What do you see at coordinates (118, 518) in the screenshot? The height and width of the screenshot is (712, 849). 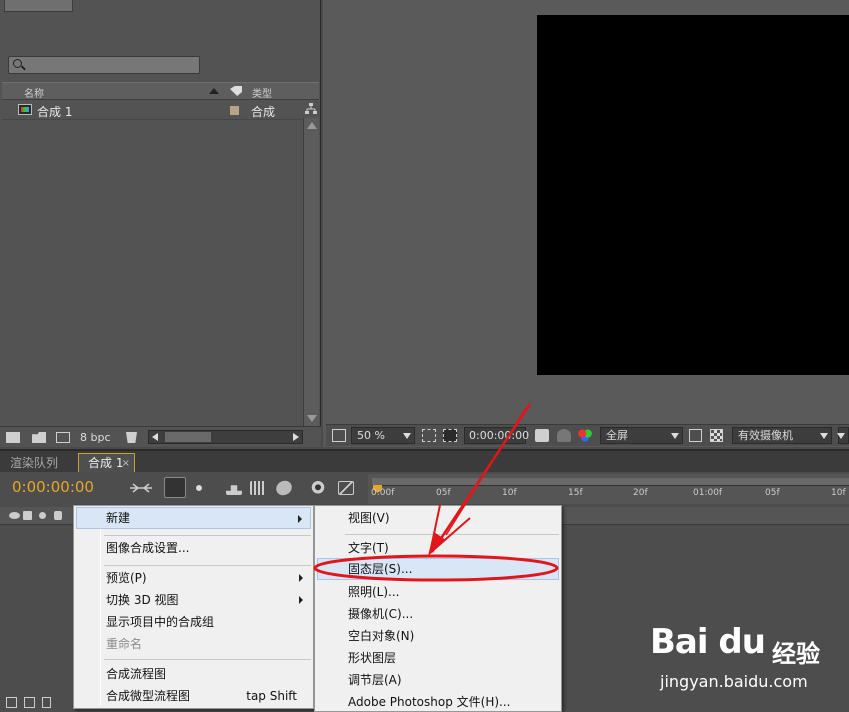 I see `menu-item-label: 新建` at bounding box center [118, 518].